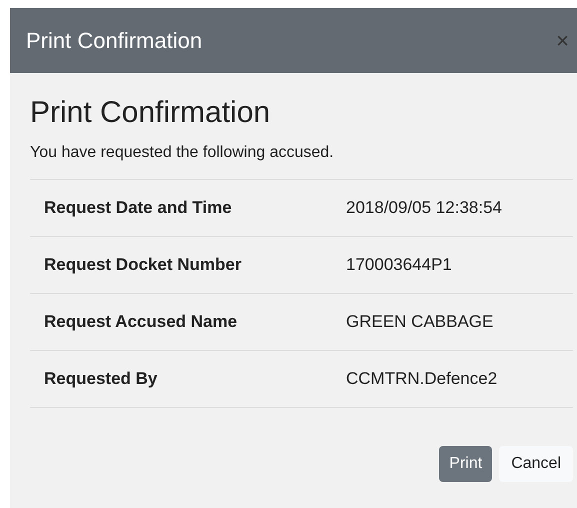  What do you see at coordinates (420, 322) in the screenshot?
I see `detail-value: GREEN CABBAGE` at bounding box center [420, 322].